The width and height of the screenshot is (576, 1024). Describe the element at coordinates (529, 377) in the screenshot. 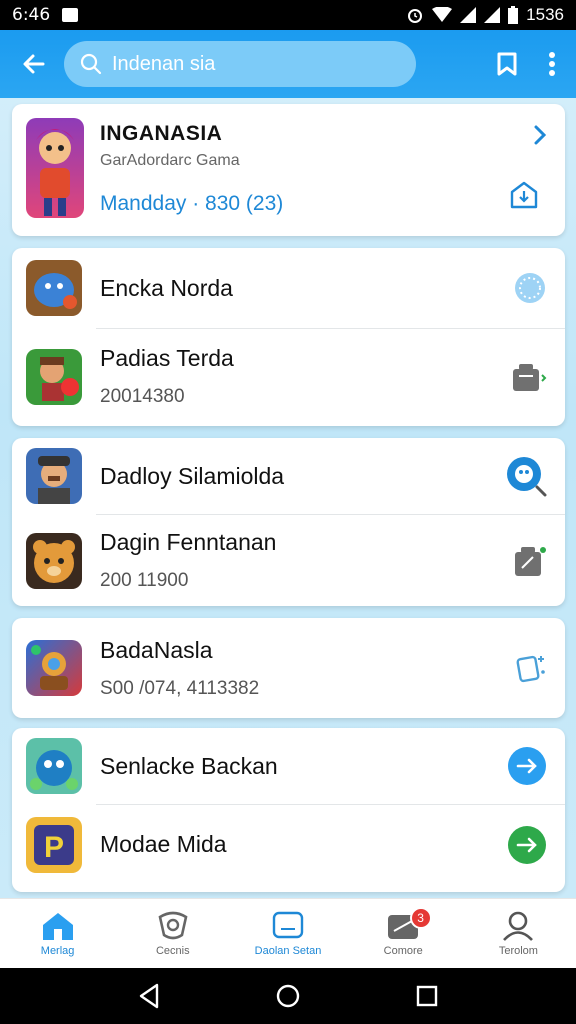

I see `download-box-icon` at that location.